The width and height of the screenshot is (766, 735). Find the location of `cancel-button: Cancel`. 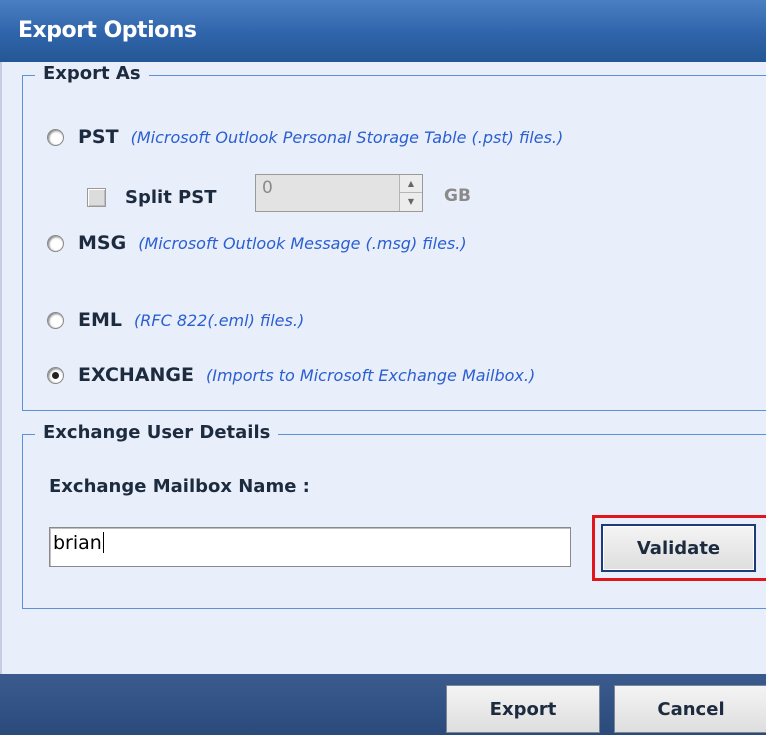

cancel-button: Cancel is located at coordinates (690, 709).